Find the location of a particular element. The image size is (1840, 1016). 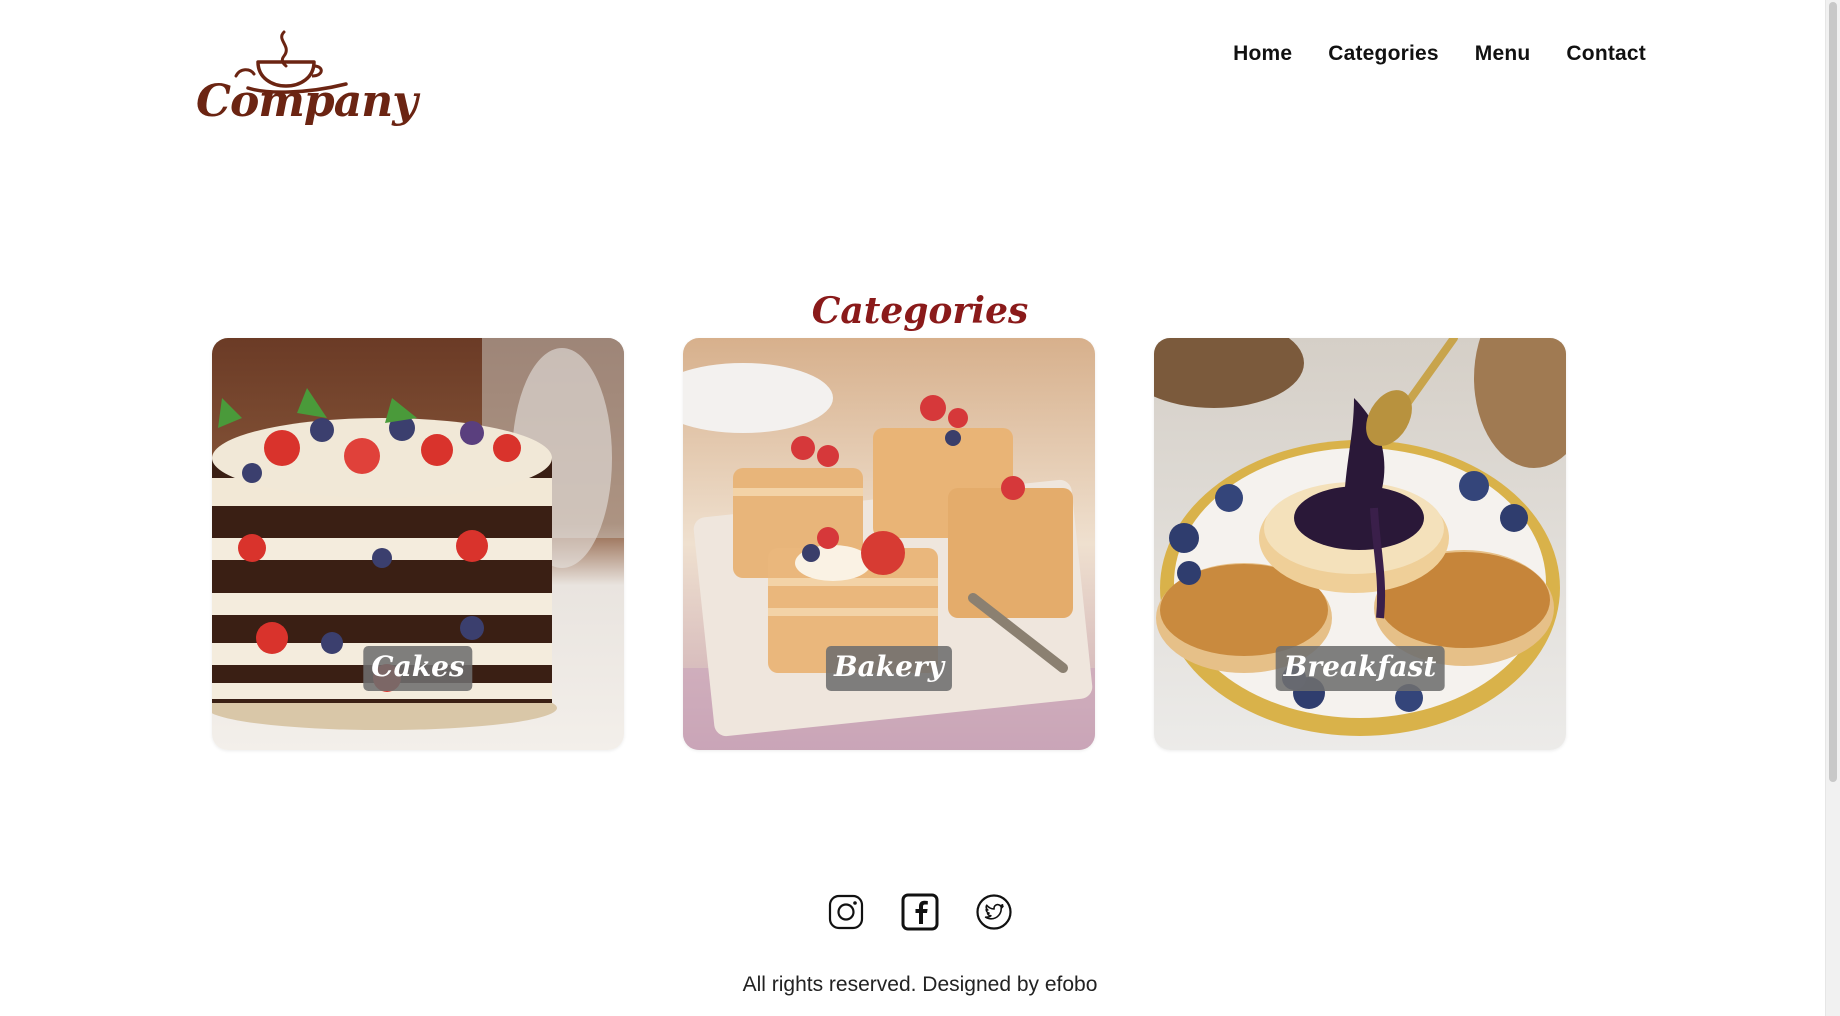

instagram-icon is located at coordinates (846, 912).